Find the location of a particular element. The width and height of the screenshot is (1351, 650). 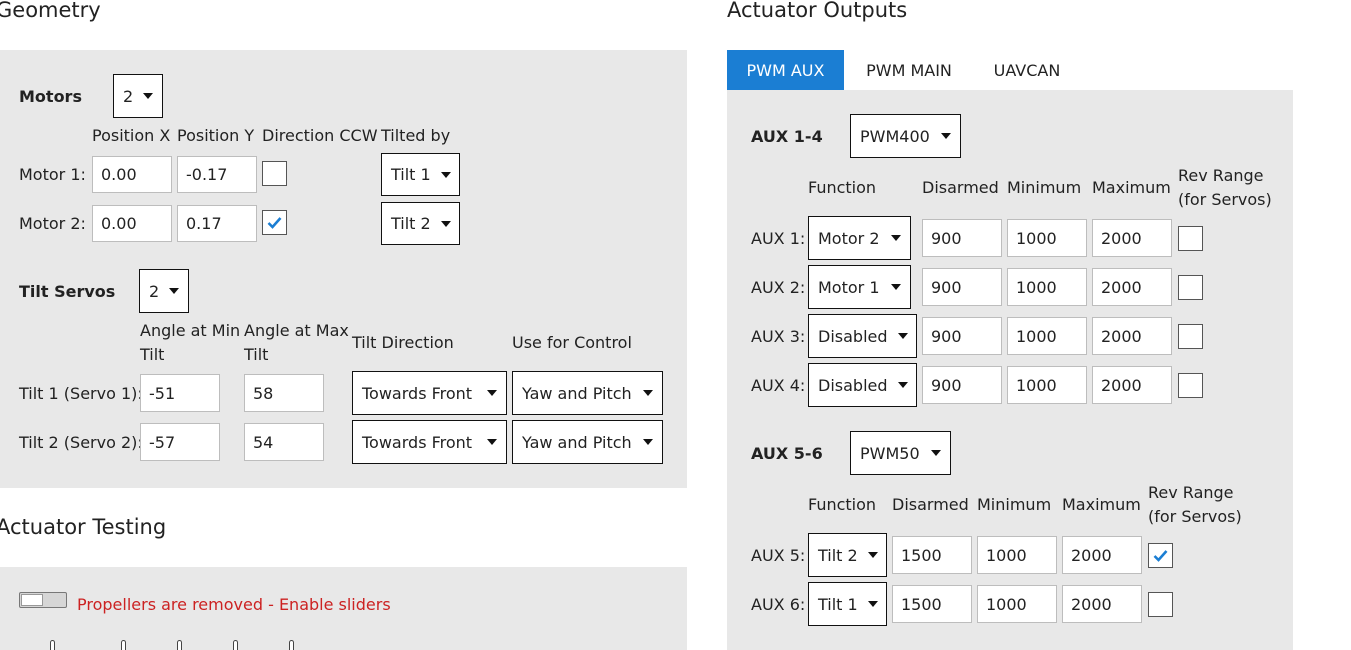

header-tilted-by: Tilted by is located at coordinates (416, 135).